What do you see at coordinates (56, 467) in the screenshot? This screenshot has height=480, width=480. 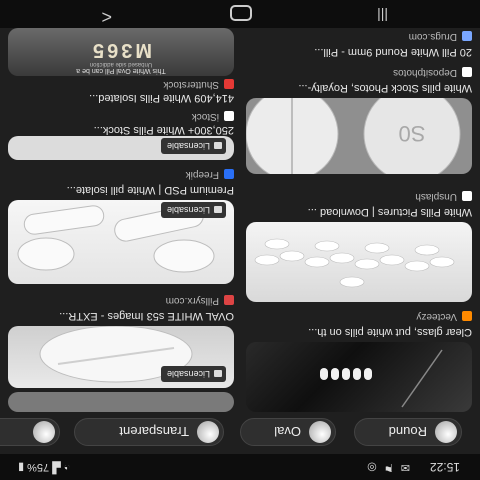 I see `signal-icon: ▟` at bounding box center [56, 467].